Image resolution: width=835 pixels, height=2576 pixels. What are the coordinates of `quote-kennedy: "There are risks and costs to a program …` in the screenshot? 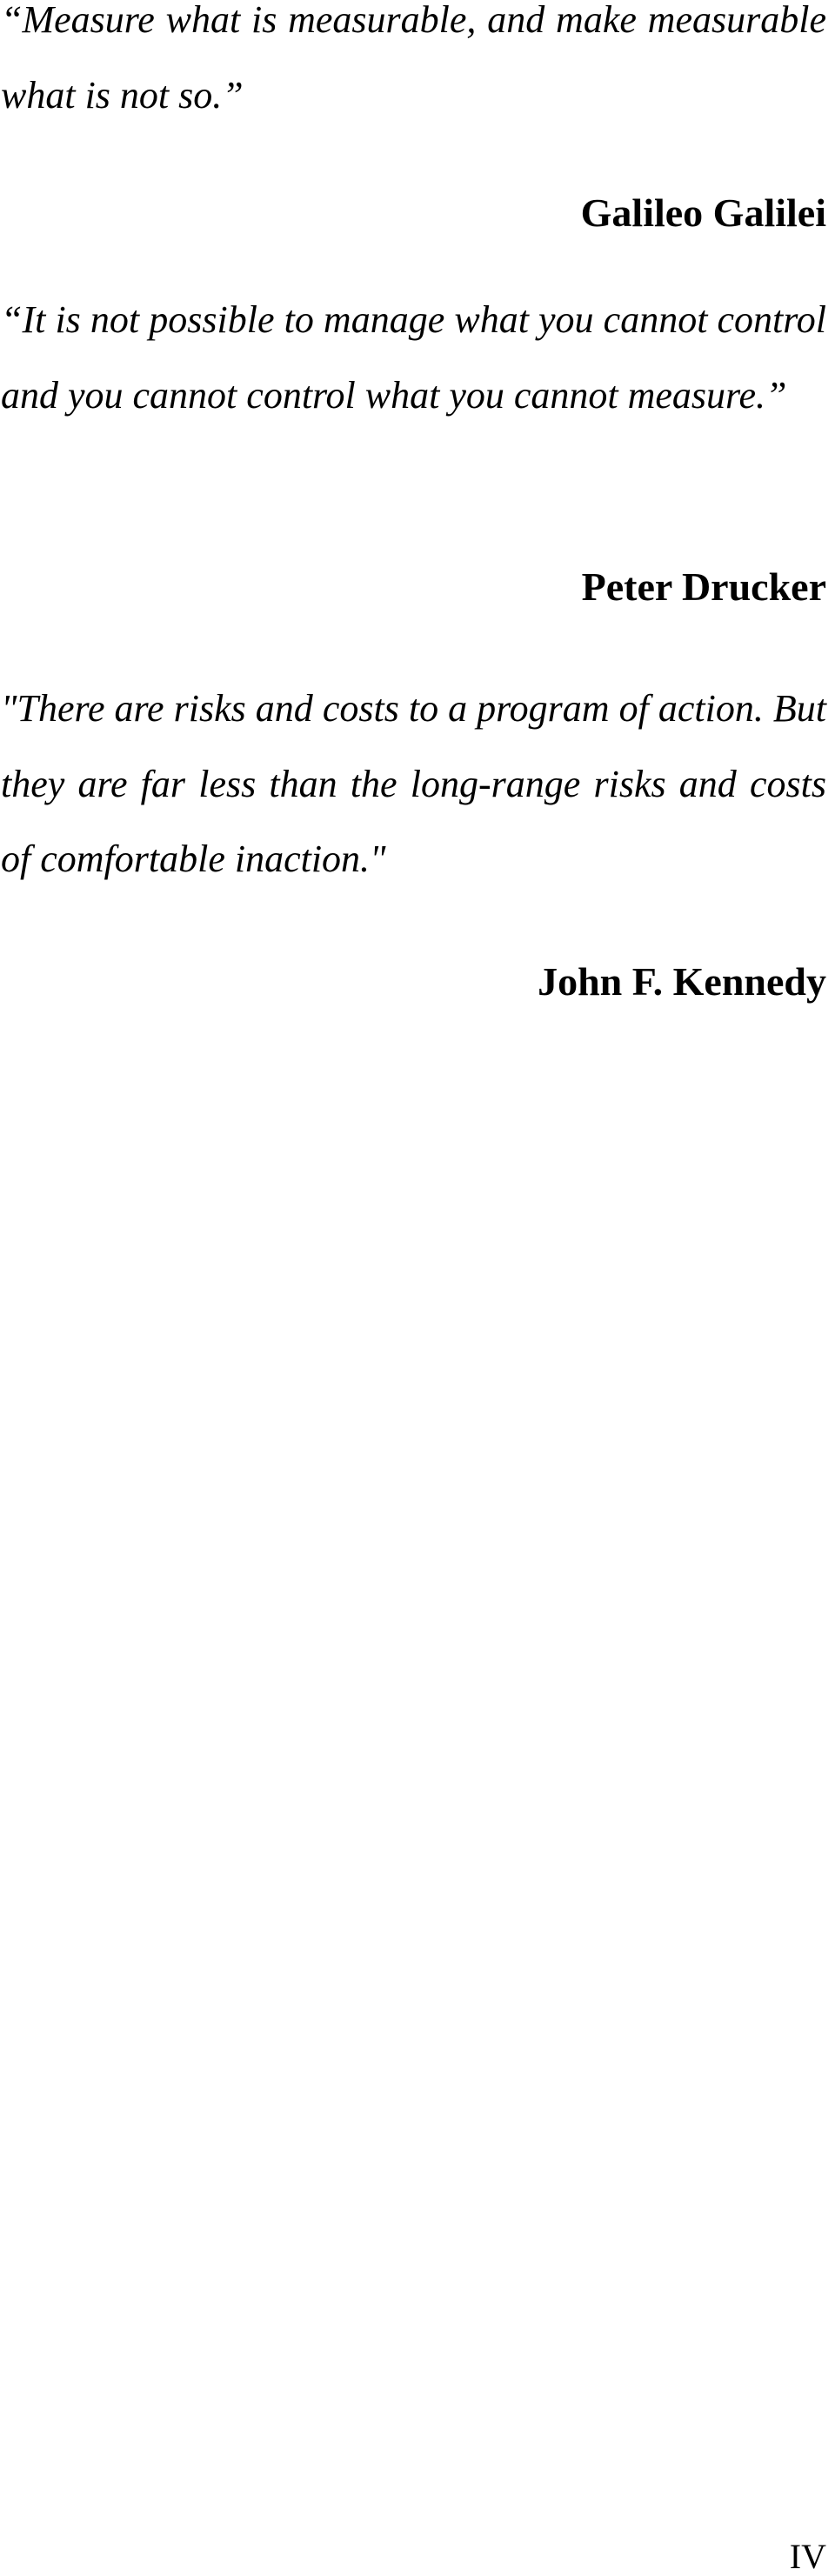 It's located at (413, 783).